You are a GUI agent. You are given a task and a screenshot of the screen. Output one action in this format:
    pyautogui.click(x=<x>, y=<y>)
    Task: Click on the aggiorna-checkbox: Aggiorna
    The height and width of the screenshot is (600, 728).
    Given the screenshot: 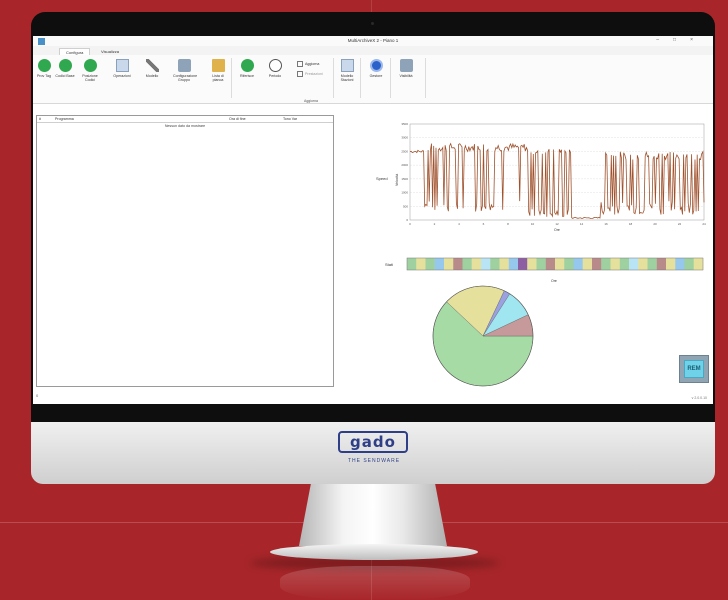 What is the action you would take?
    pyautogui.click(x=308, y=64)
    